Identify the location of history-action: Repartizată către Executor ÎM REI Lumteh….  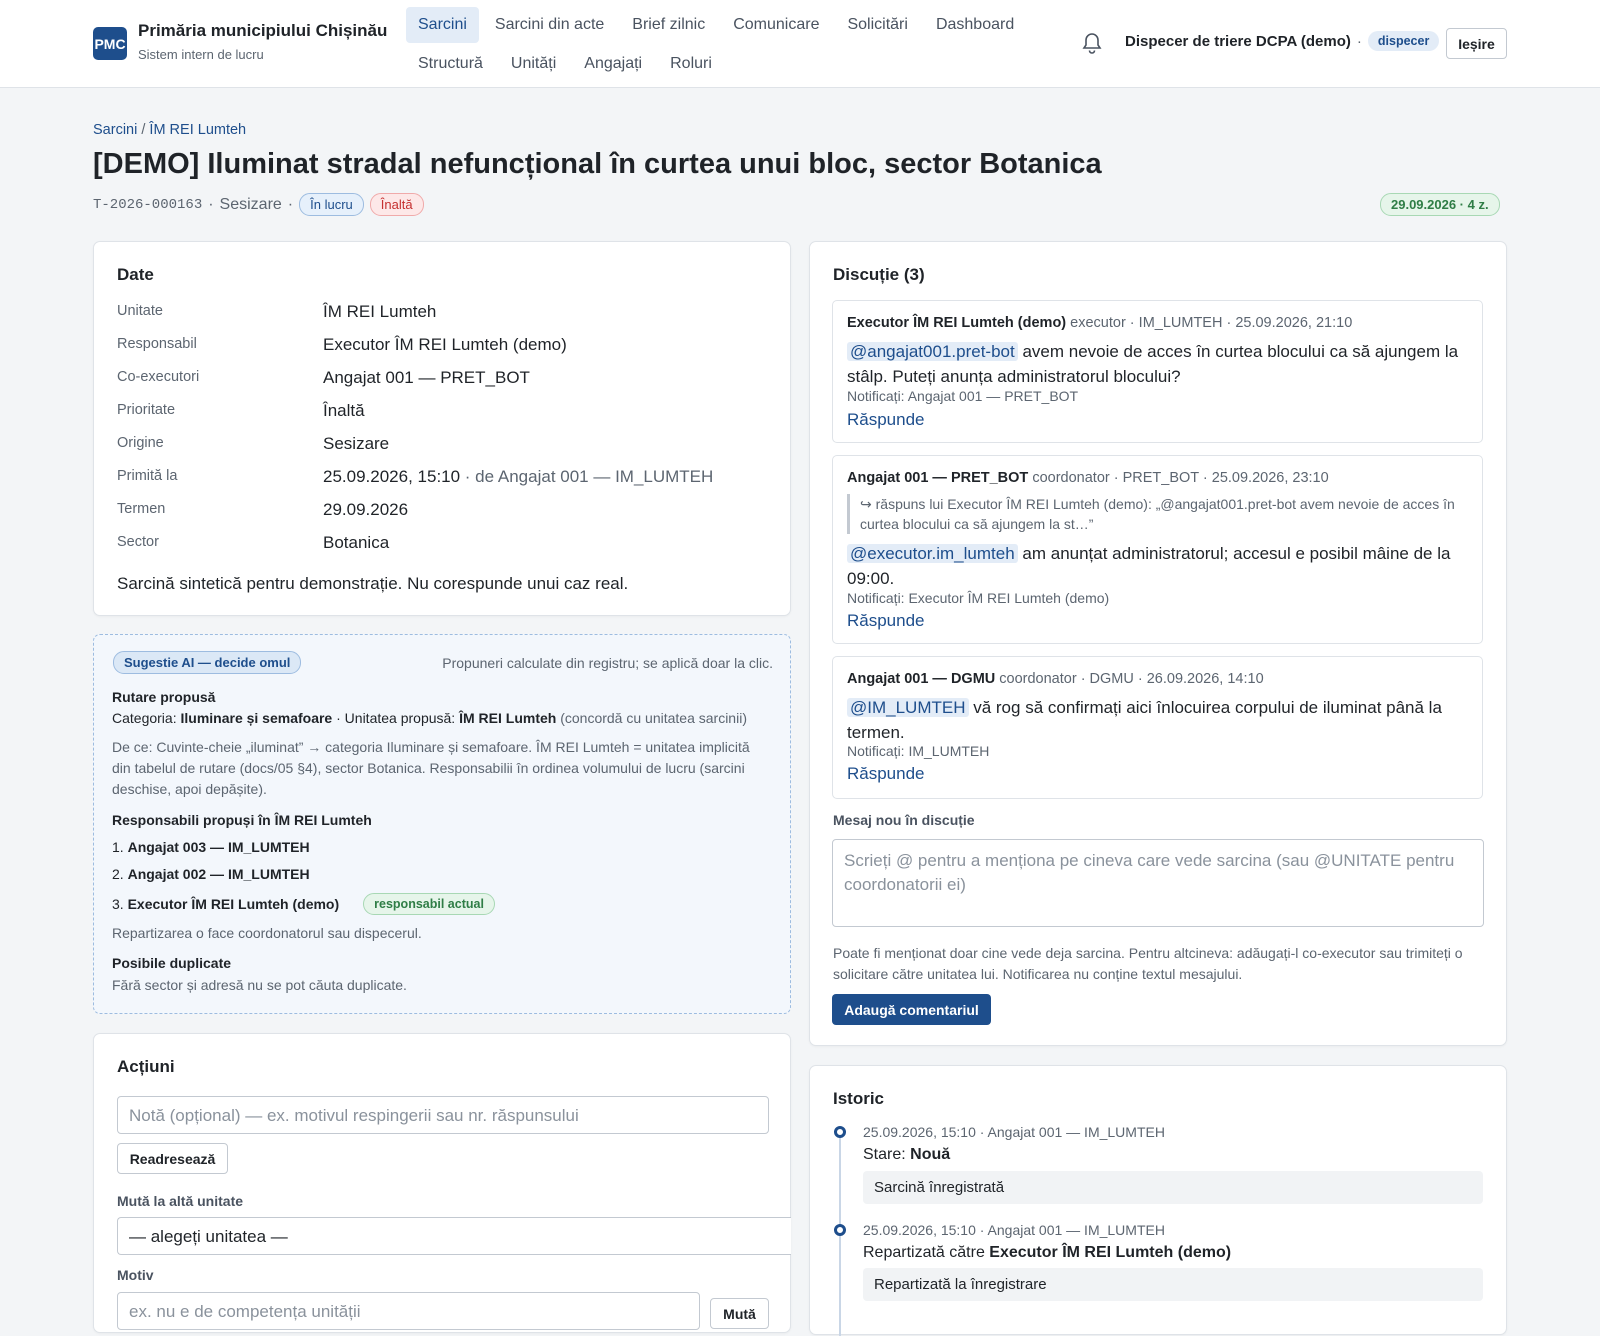
(1047, 1253).